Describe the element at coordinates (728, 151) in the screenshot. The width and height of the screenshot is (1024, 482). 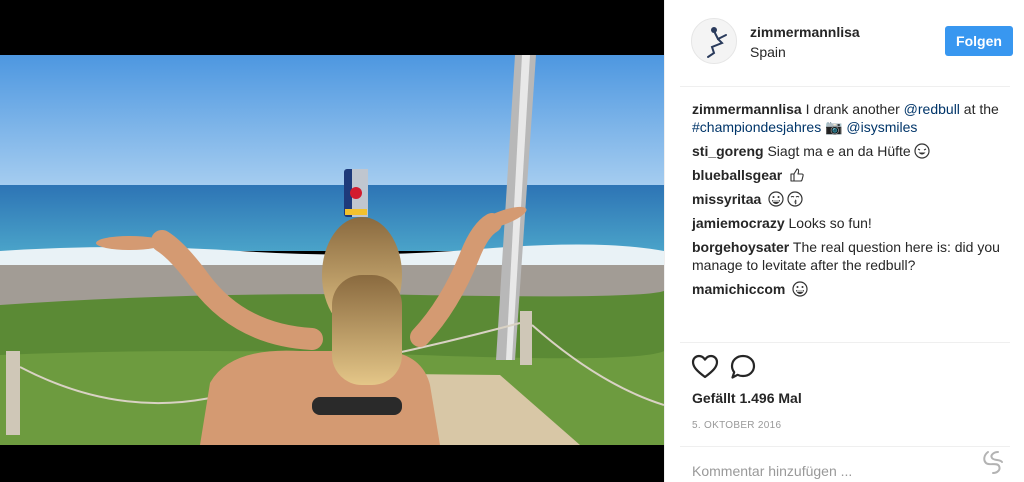
I see `comment-username: sti_goreng` at that location.